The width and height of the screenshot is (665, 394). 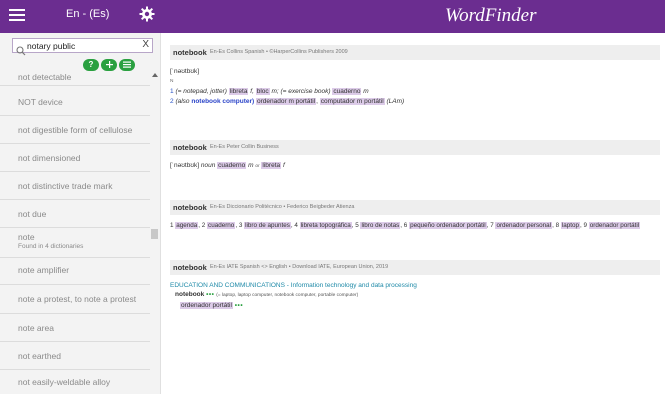 What do you see at coordinates (570, 225) in the screenshot?
I see `translation-link: laptop` at bounding box center [570, 225].